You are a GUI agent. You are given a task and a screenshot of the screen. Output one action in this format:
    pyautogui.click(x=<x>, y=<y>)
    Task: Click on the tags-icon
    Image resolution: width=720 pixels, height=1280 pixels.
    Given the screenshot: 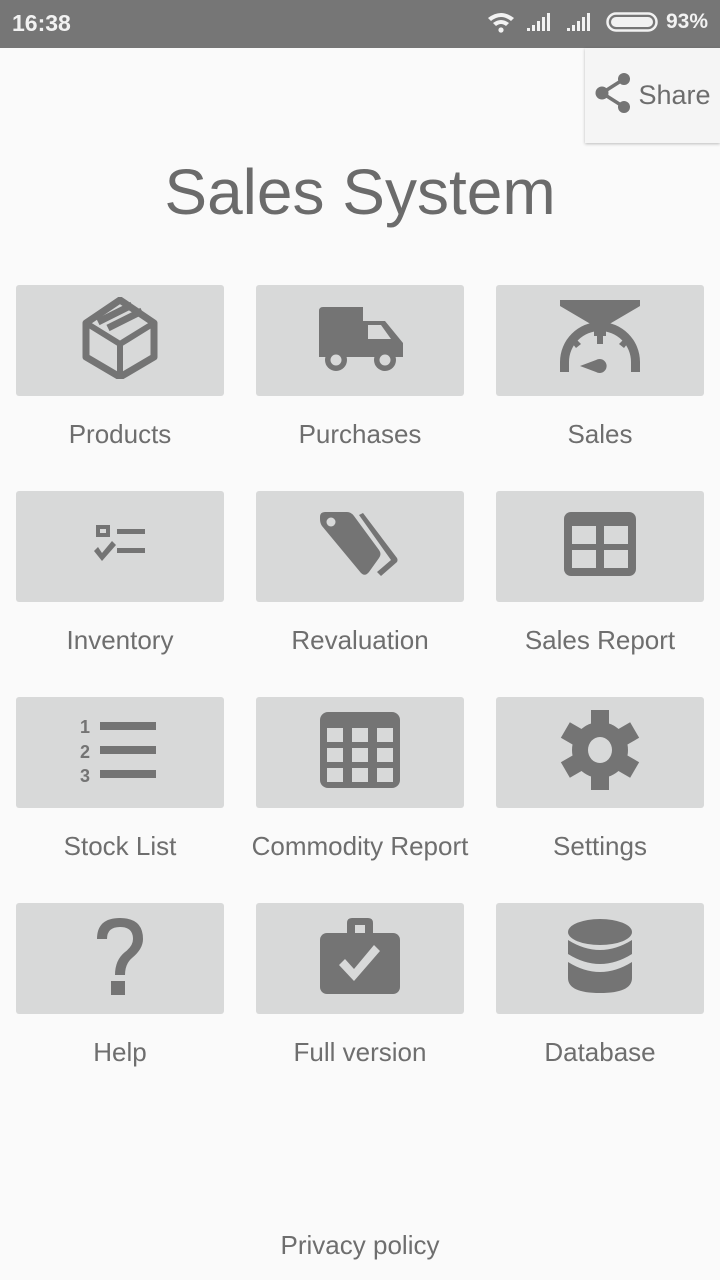 What is the action you would take?
    pyautogui.click(x=360, y=546)
    